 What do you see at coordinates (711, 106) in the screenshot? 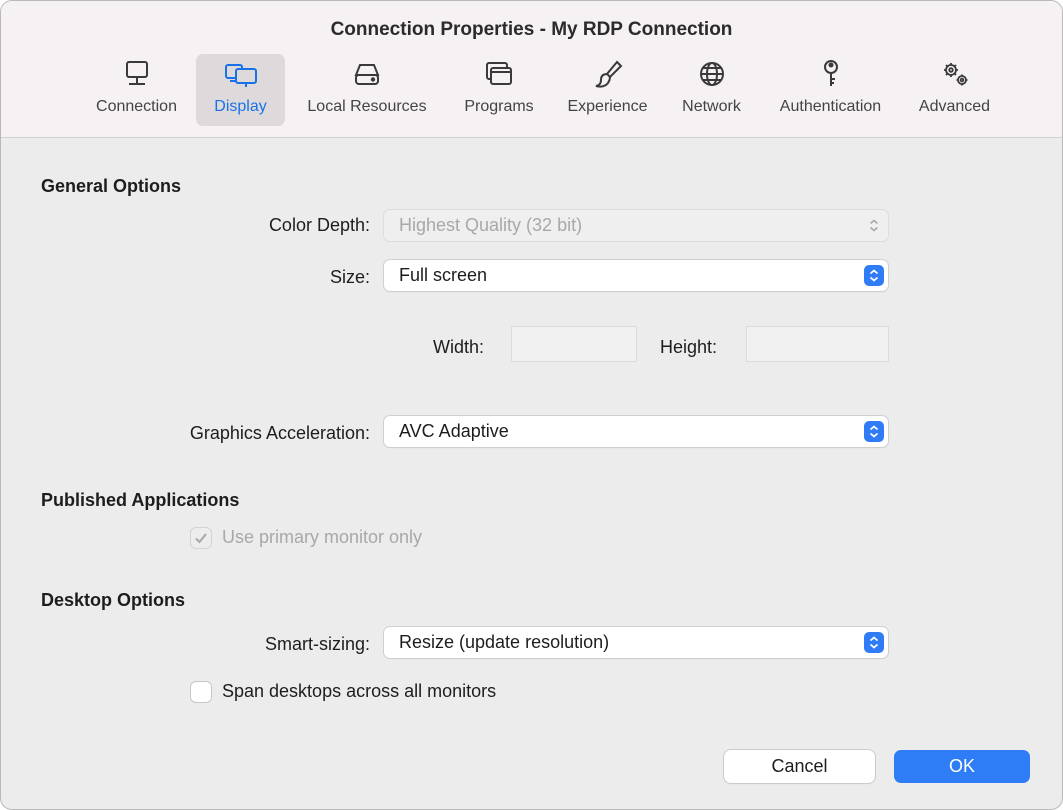
I see `tab-label: Network` at bounding box center [711, 106].